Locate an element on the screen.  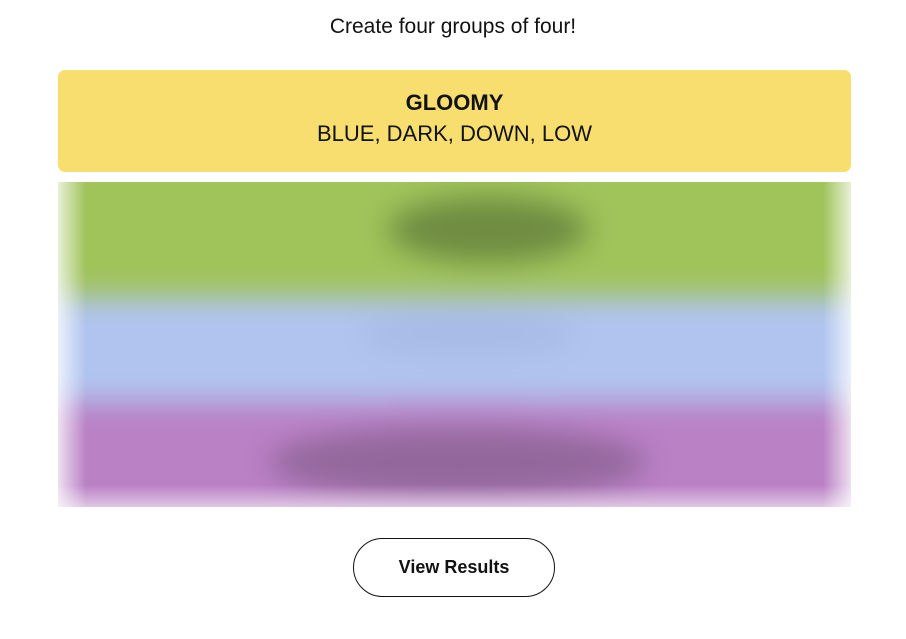
game-prompt: Create four groups of four! is located at coordinates (453, 26).